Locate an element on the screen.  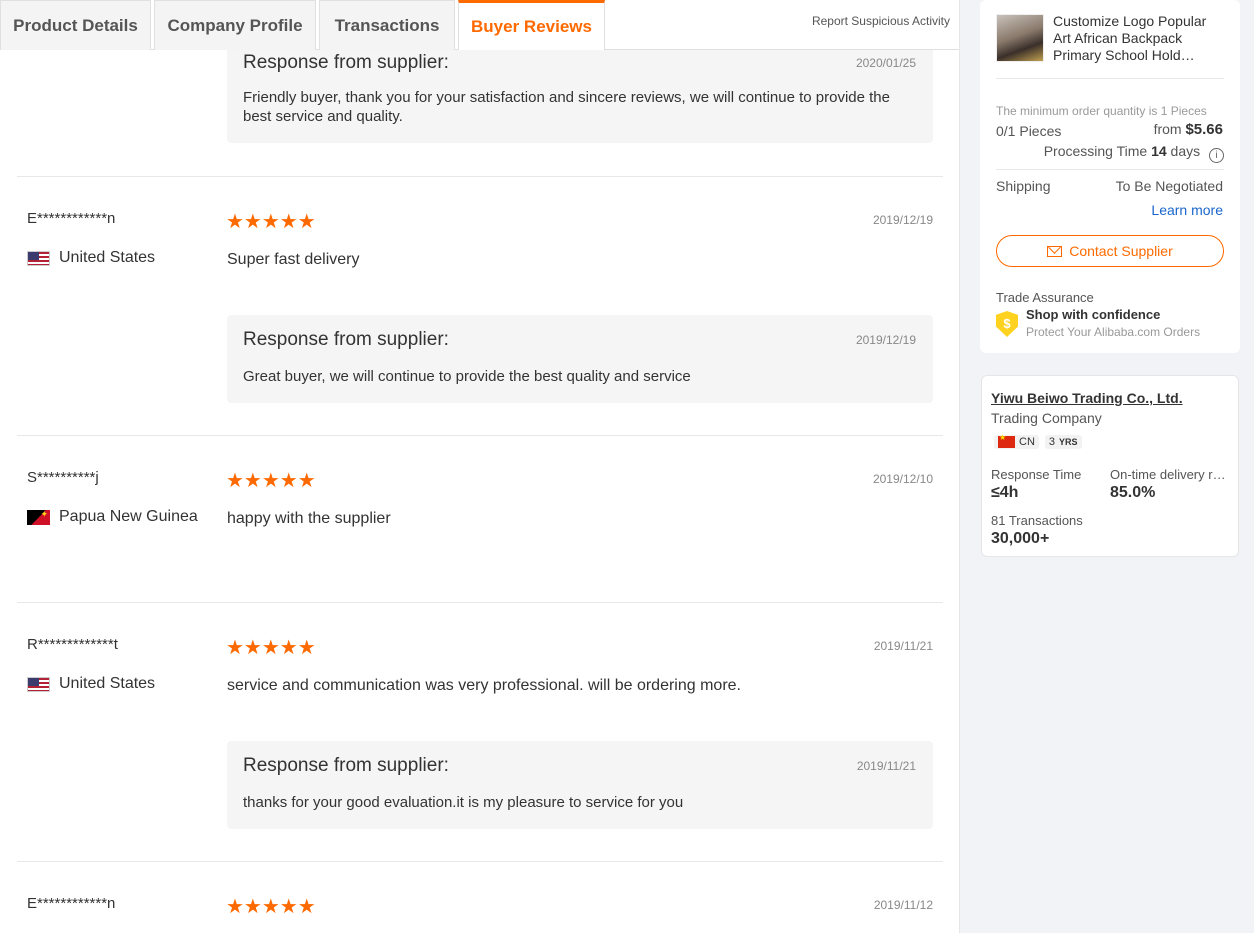
tab-buyer-reviews: Buyer Reviews is located at coordinates (531, 25).